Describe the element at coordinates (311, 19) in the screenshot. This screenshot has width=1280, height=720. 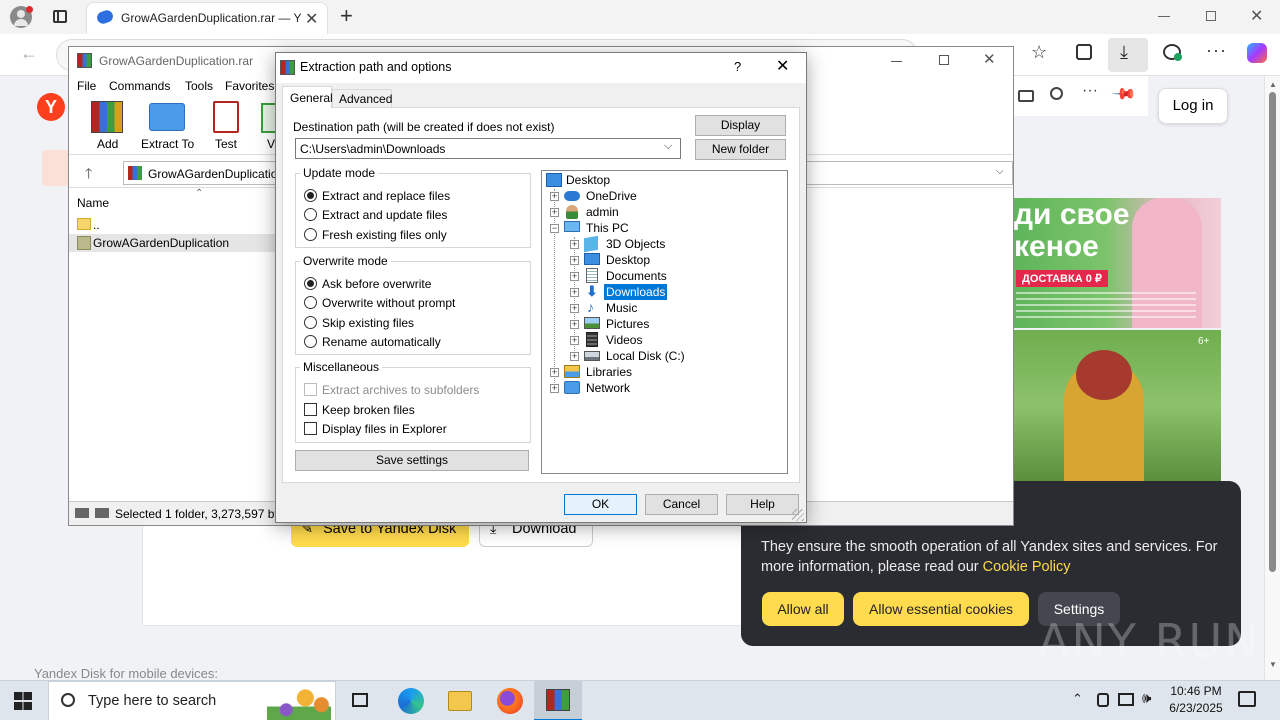
I see `close-tab-icon: ✕` at that location.